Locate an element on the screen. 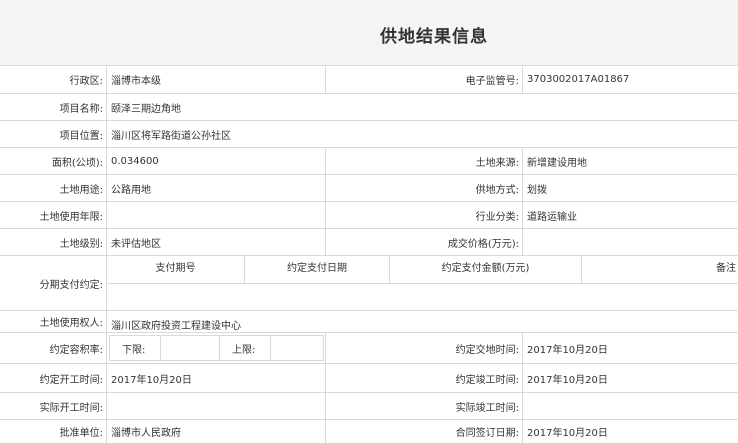 The image size is (738, 443). row-district: 行政区: 淄博市本级 电子监管号: 3703002017A01867 is located at coordinates (369, 80).